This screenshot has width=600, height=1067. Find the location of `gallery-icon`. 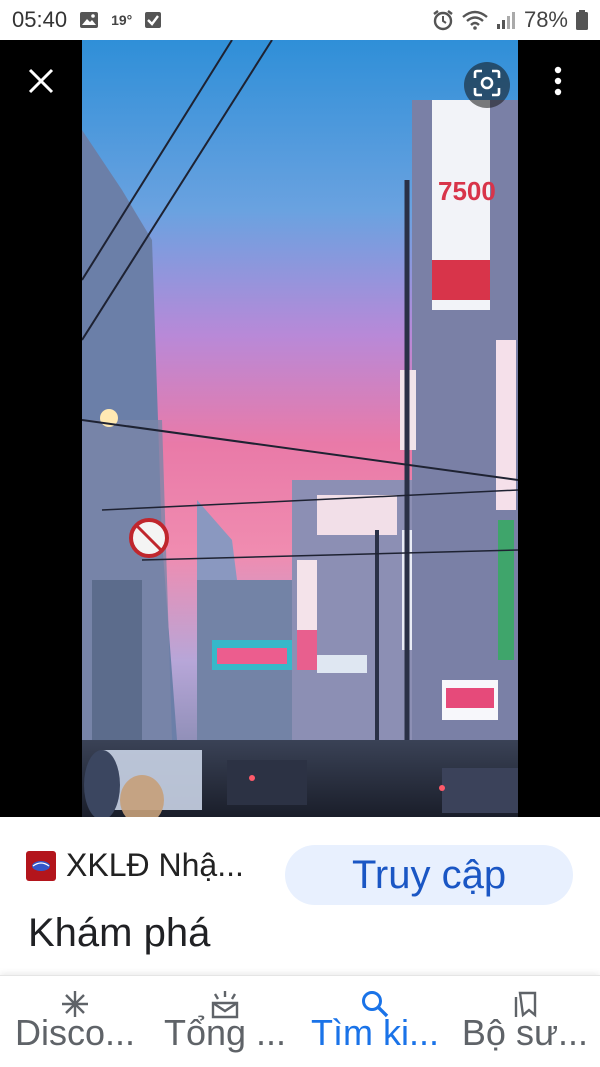

gallery-icon is located at coordinates (89, 20).